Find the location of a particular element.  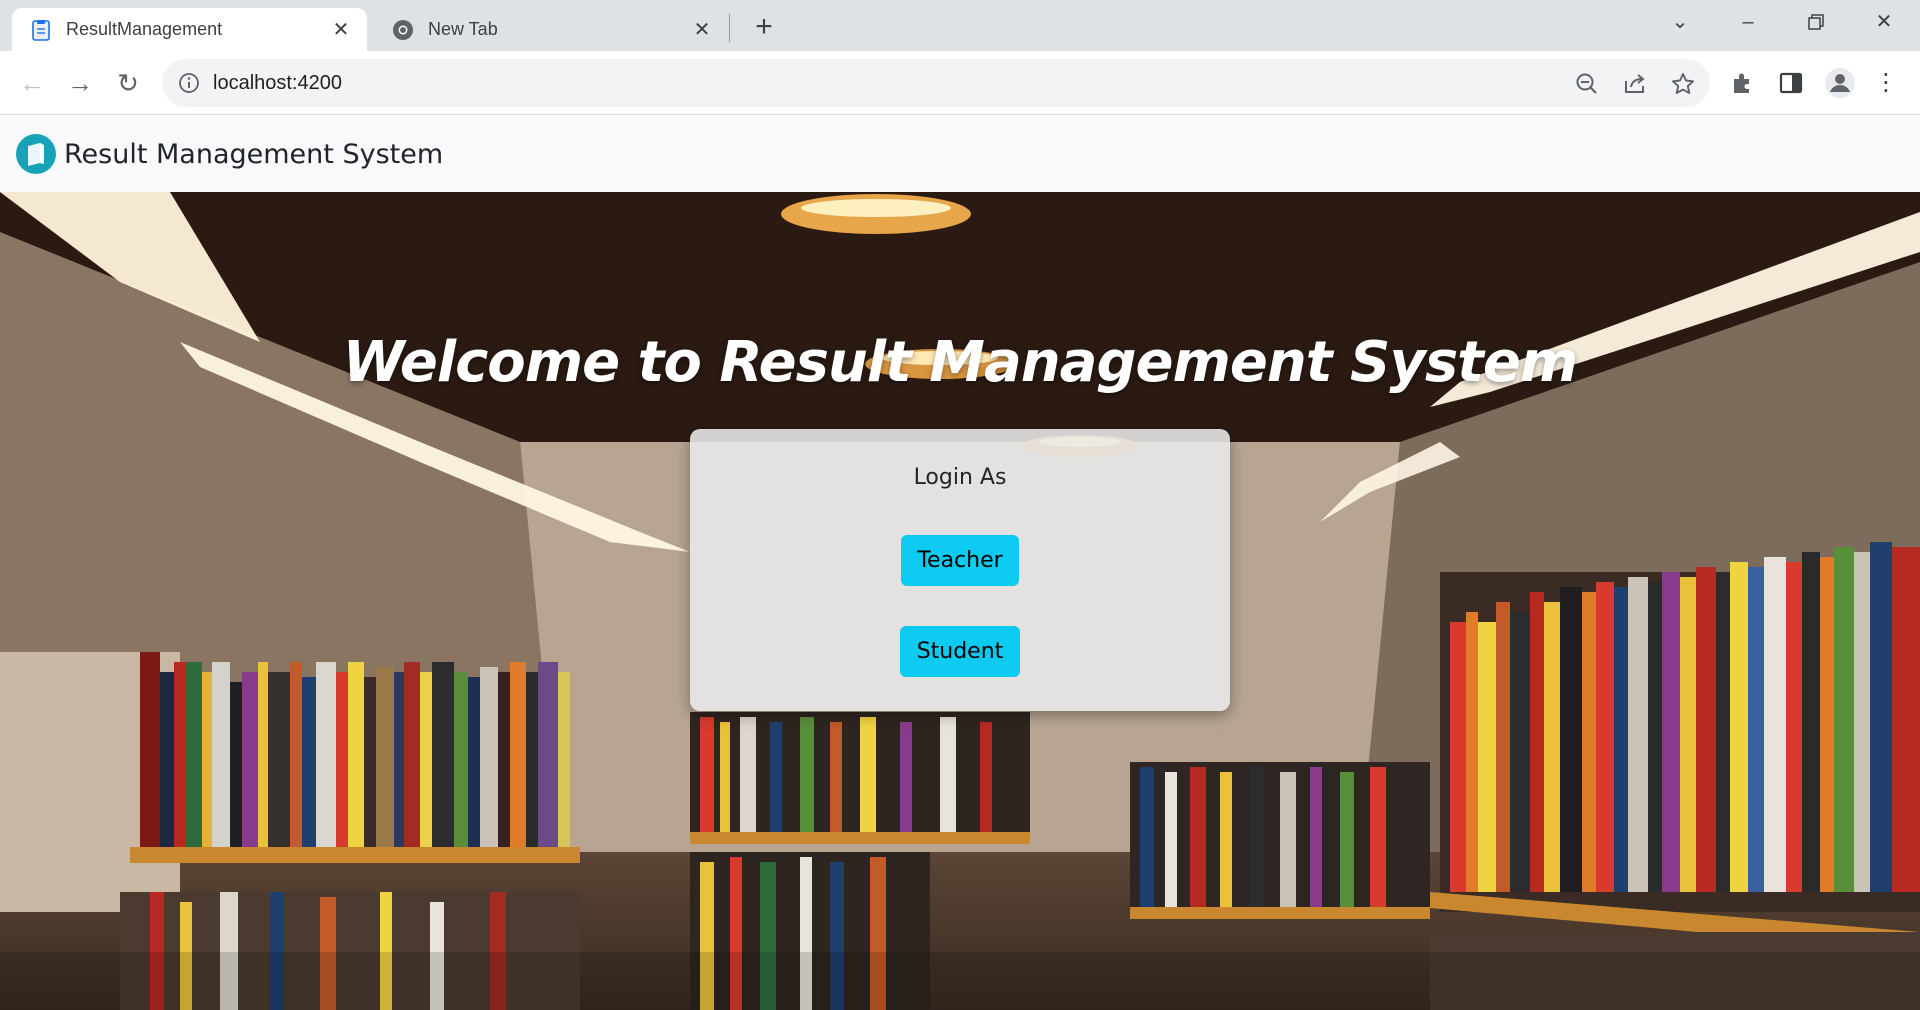

browser-toolbar: ← → ↻ localhost:4200 ⋮ is located at coordinates (960, 83).